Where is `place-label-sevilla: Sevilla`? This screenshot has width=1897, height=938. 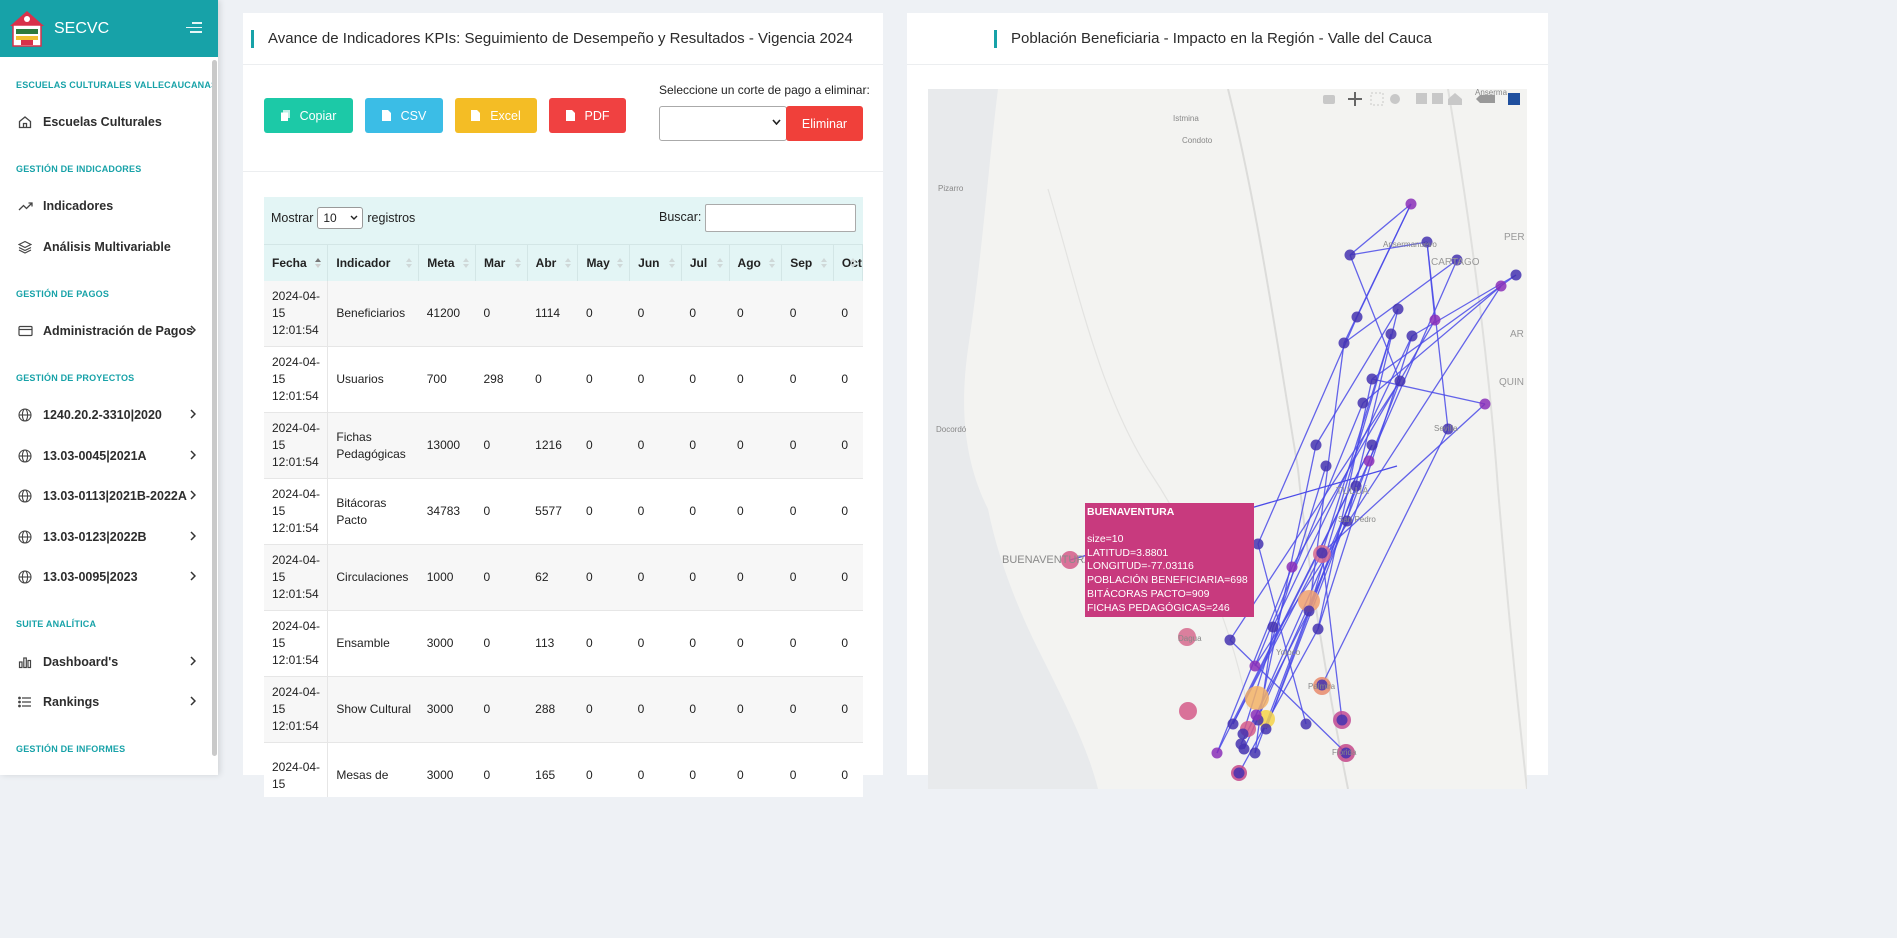 place-label-sevilla: Sevilla is located at coordinates (1446, 428).